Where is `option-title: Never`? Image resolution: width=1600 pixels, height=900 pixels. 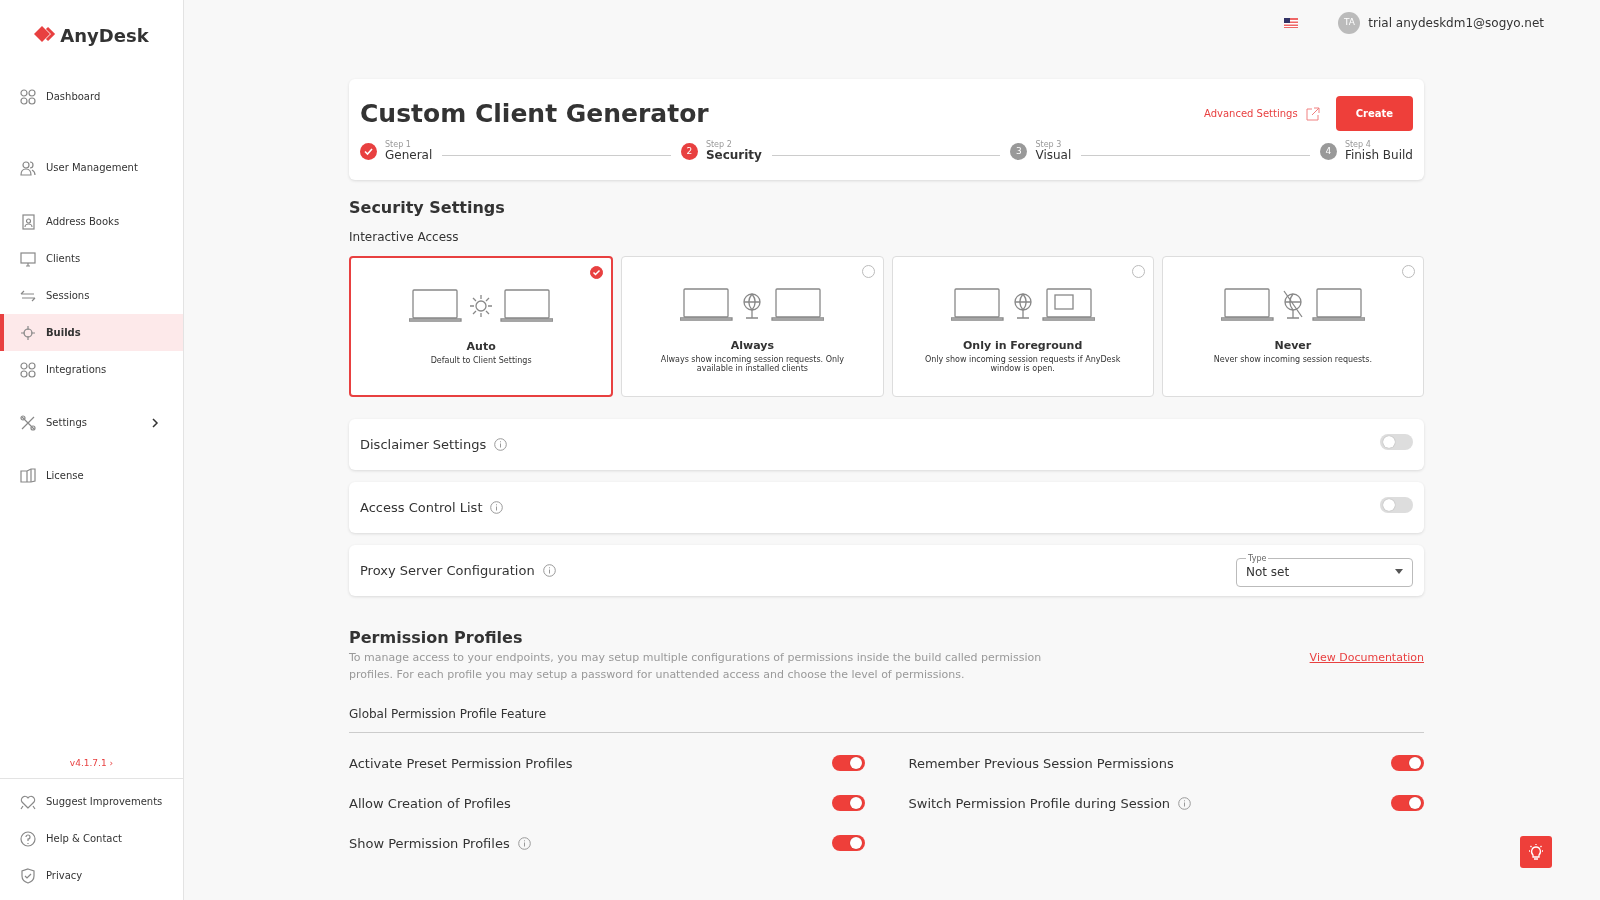 option-title: Never is located at coordinates (1293, 346).